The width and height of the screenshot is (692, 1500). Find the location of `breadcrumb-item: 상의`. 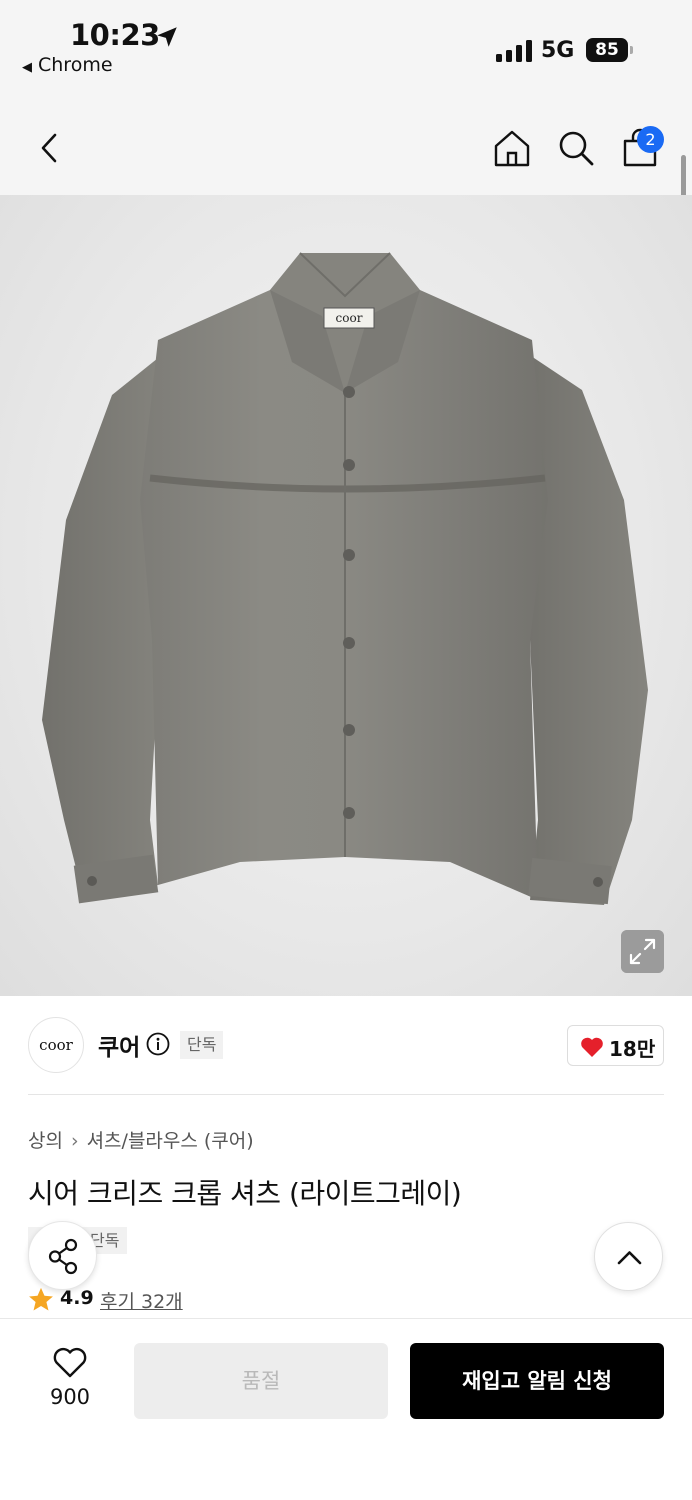

breadcrumb-item: 상의 is located at coordinates (45, 1141).